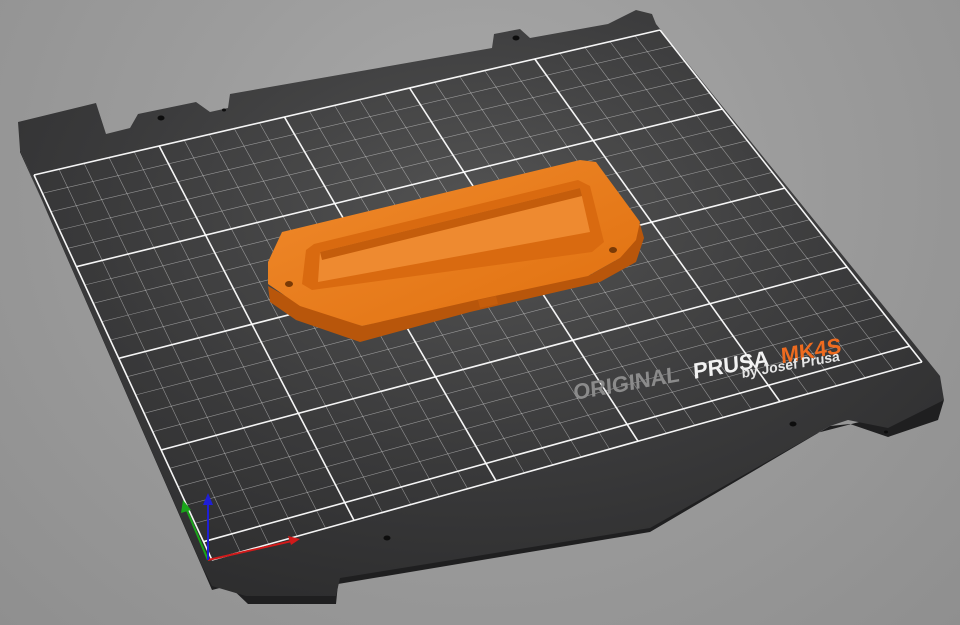 This screenshot has height=625, width=960. I want to click on model-hole-right, so click(613, 250).